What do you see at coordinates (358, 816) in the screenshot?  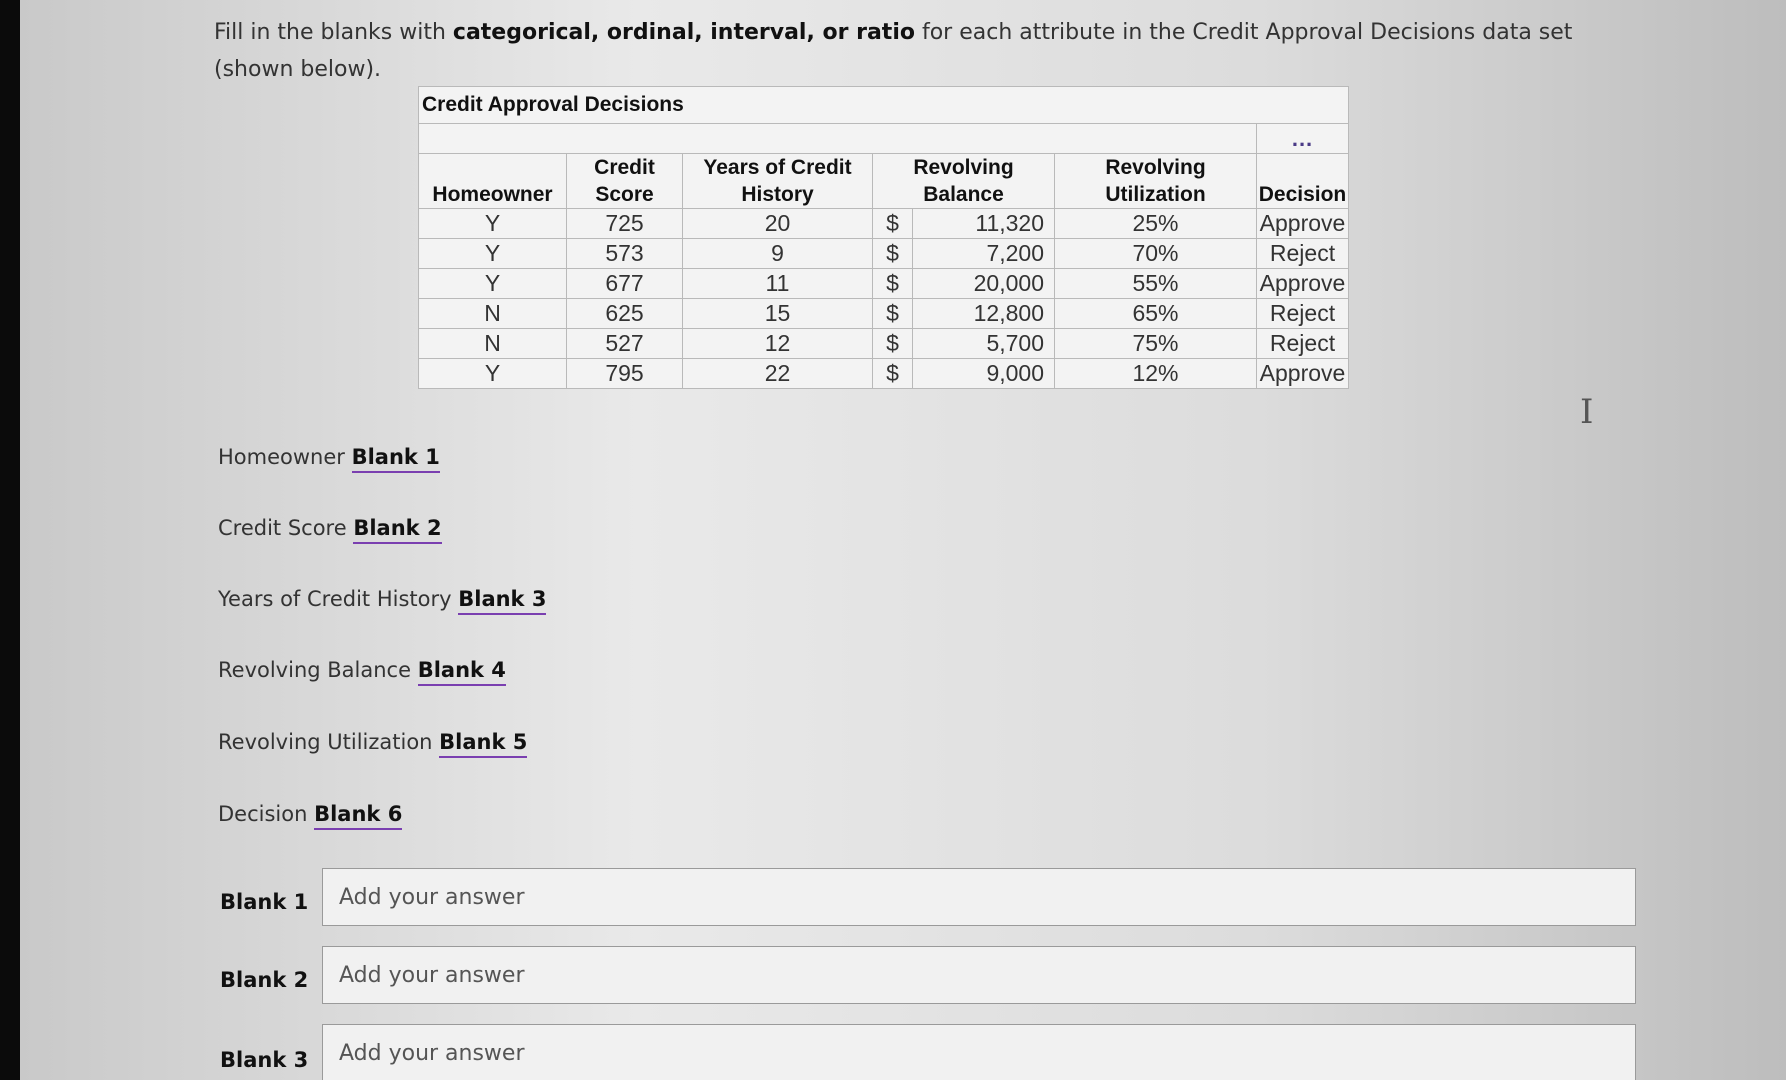 I see `blank-marker: Blank 6` at bounding box center [358, 816].